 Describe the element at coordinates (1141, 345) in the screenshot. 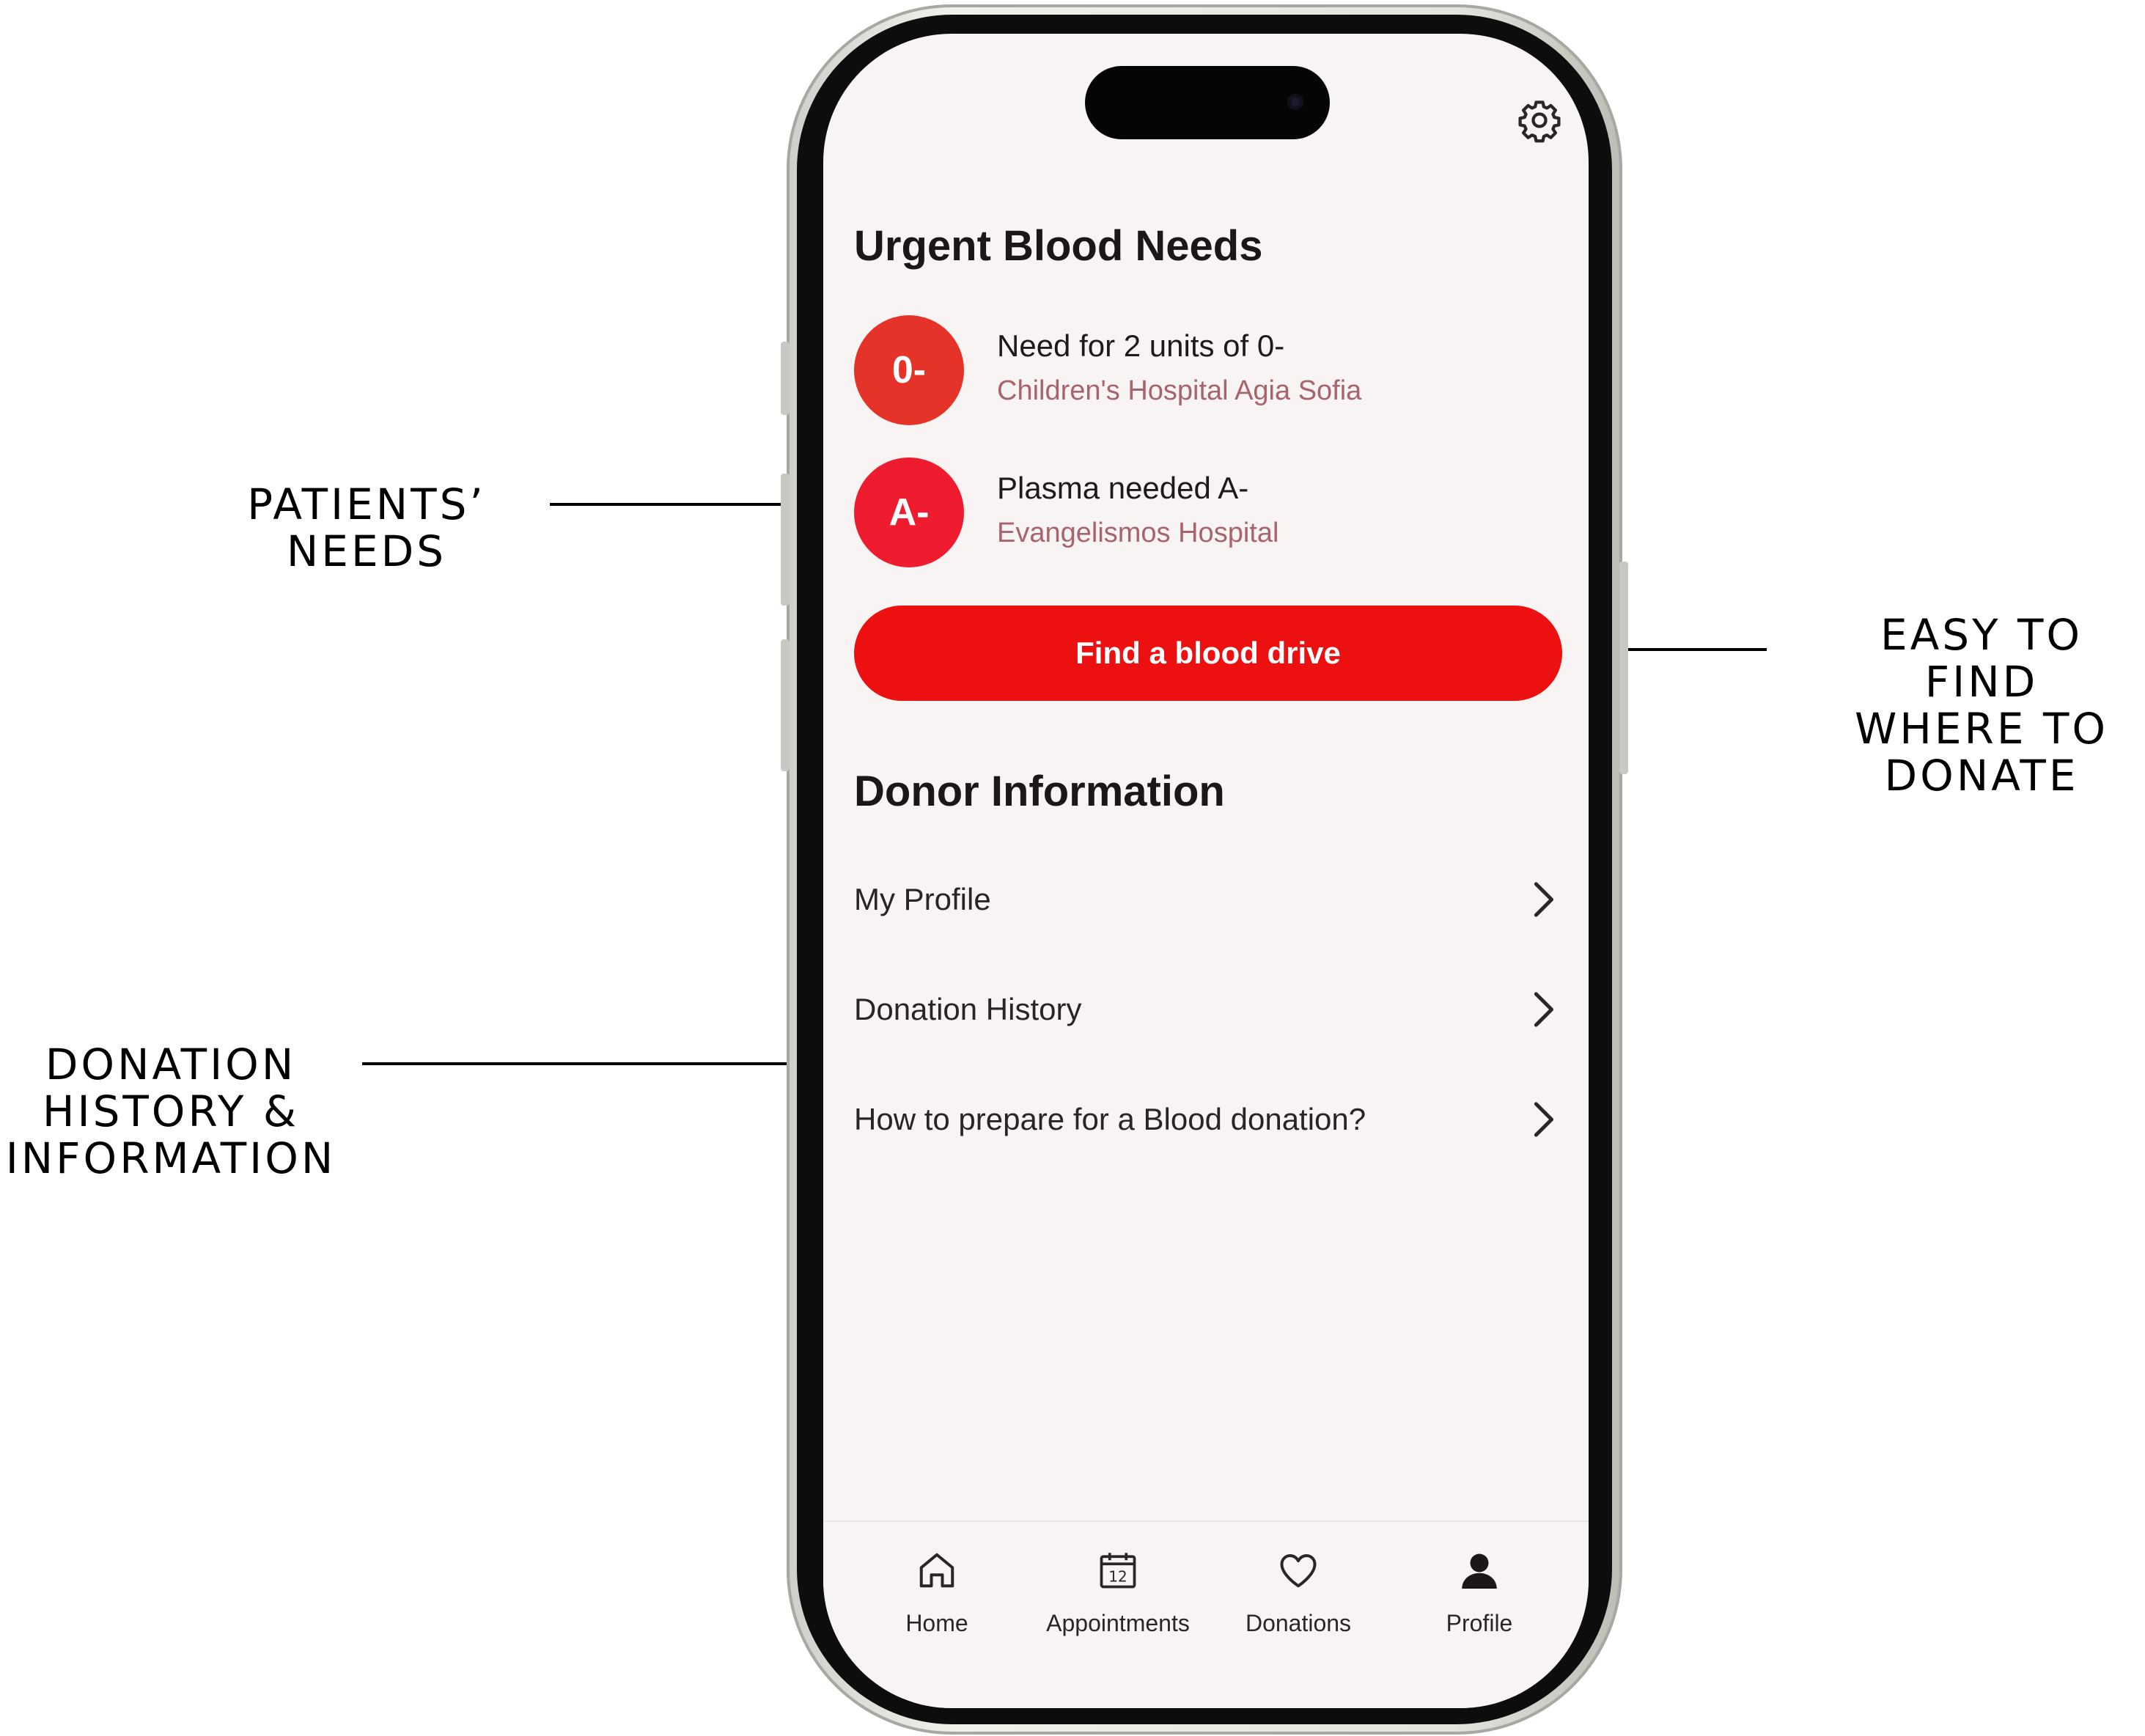

I see `need-title: Need for 2 units of 0-` at that location.